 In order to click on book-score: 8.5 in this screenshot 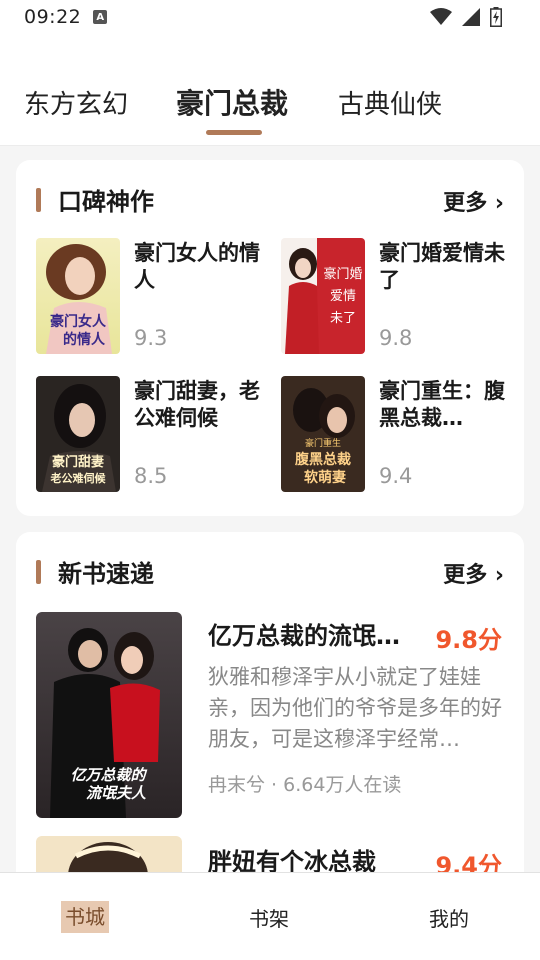, I will do `click(151, 476)`.